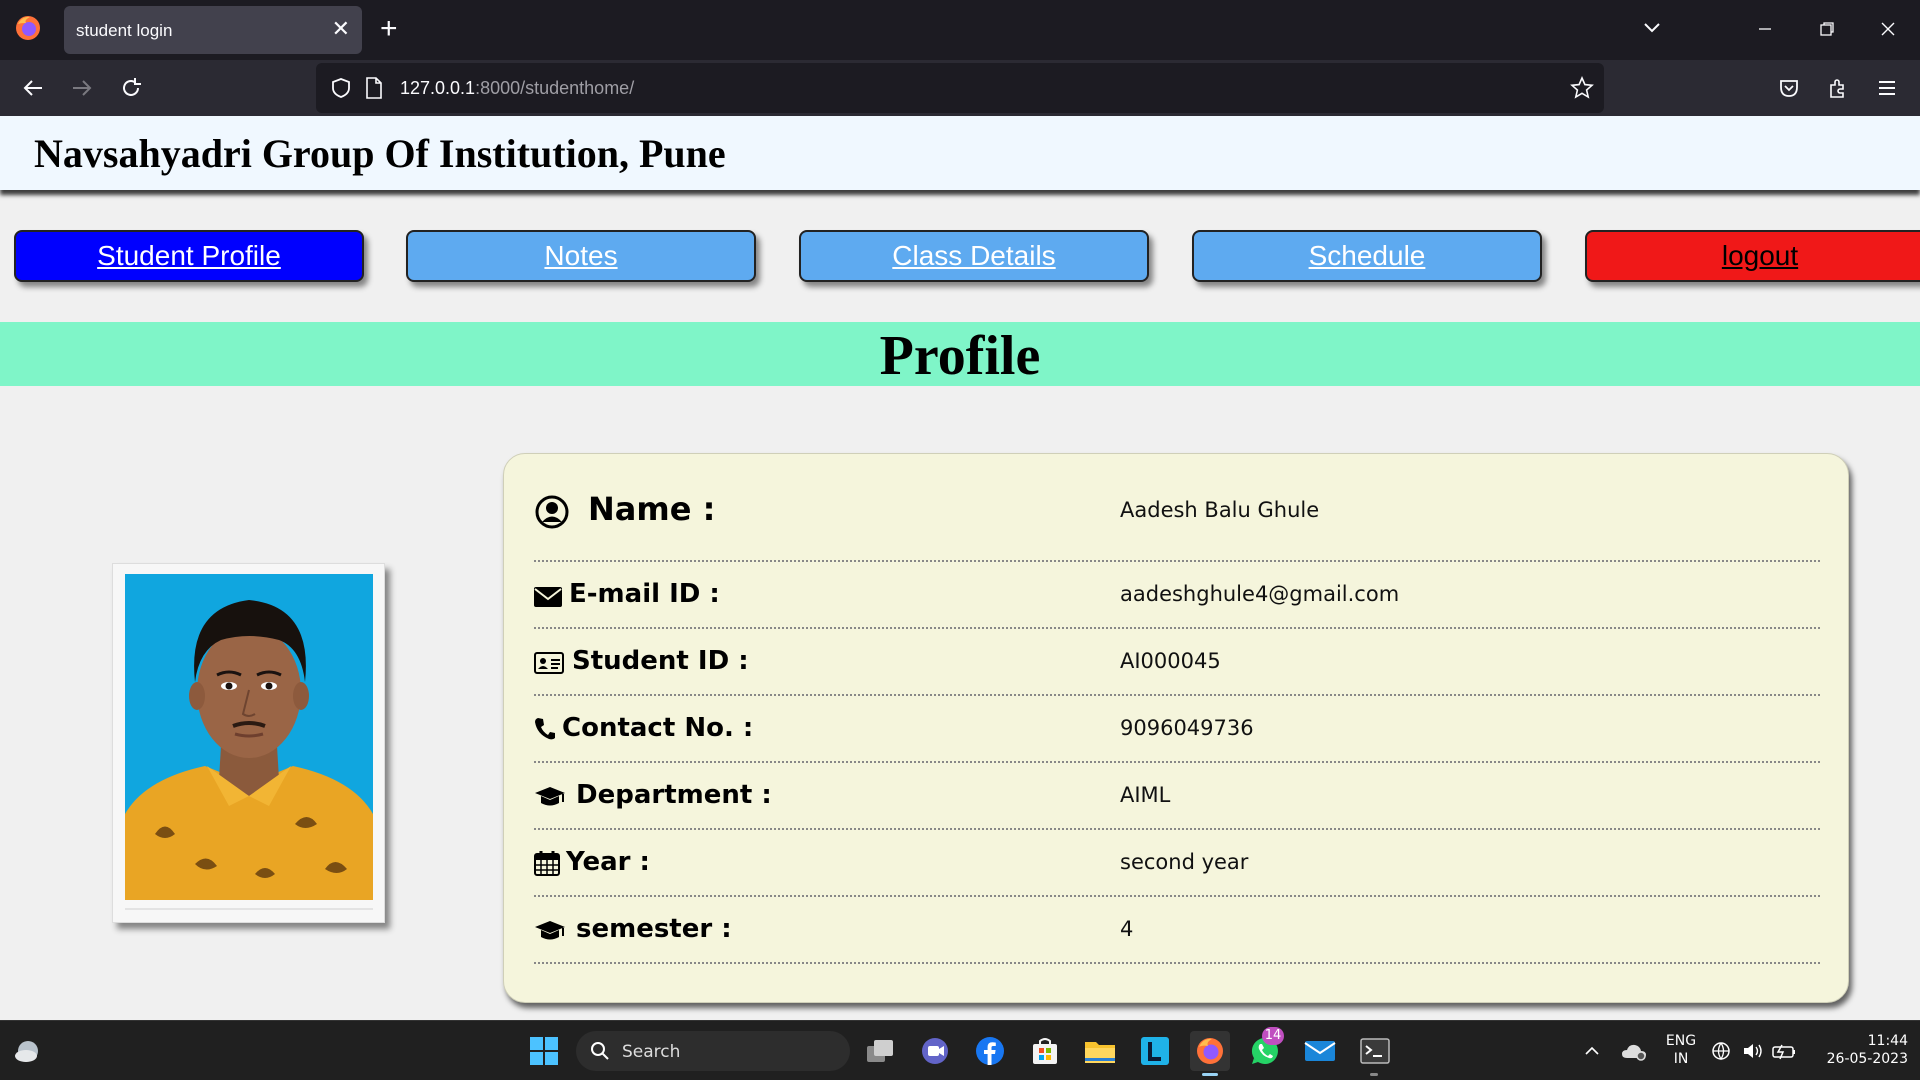 The image size is (1920, 1080). What do you see at coordinates (1367, 256) in the screenshot?
I see `schedule-button: Schedule` at bounding box center [1367, 256].